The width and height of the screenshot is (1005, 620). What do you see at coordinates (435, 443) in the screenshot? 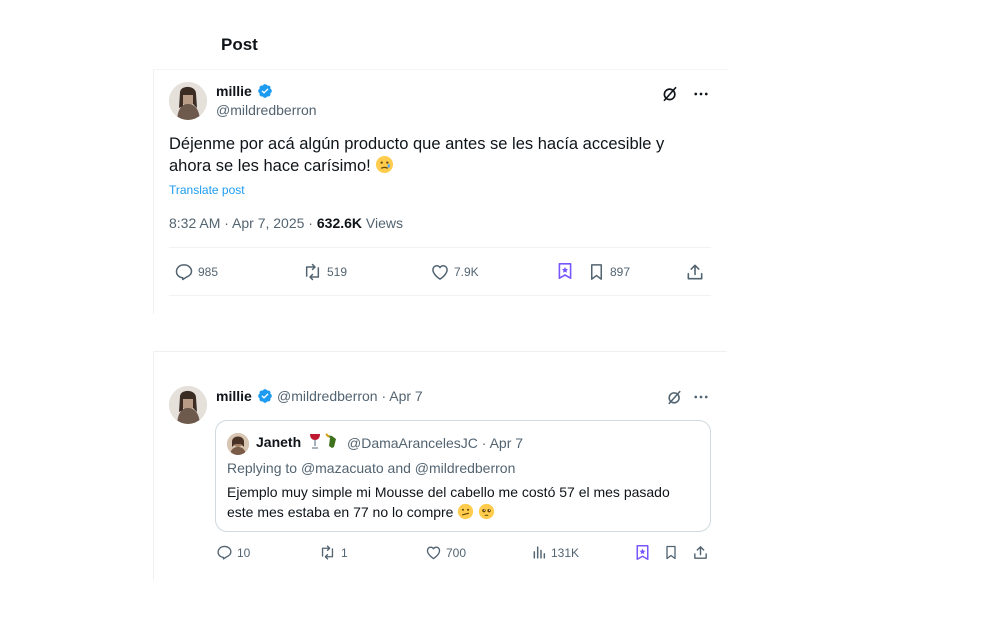
I see `quoted-handle-date: @DamaArancelesJC · Apr 7` at bounding box center [435, 443].